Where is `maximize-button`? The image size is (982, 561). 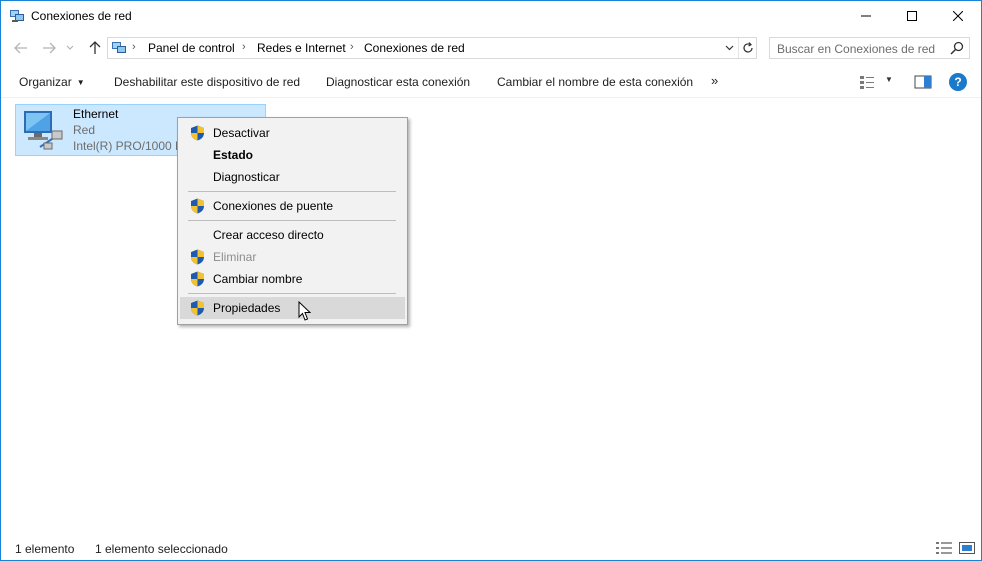 maximize-button is located at coordinates (912, 16).